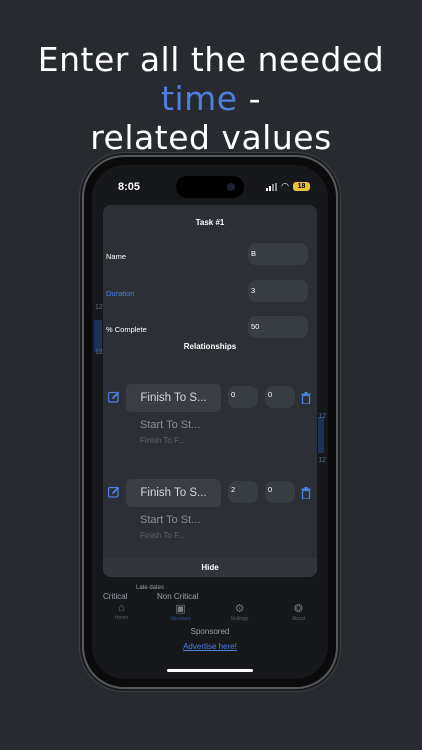  Describe the element at coordinates (120, 293) in the screenshot. I see `duration-label: Duration` at that location.